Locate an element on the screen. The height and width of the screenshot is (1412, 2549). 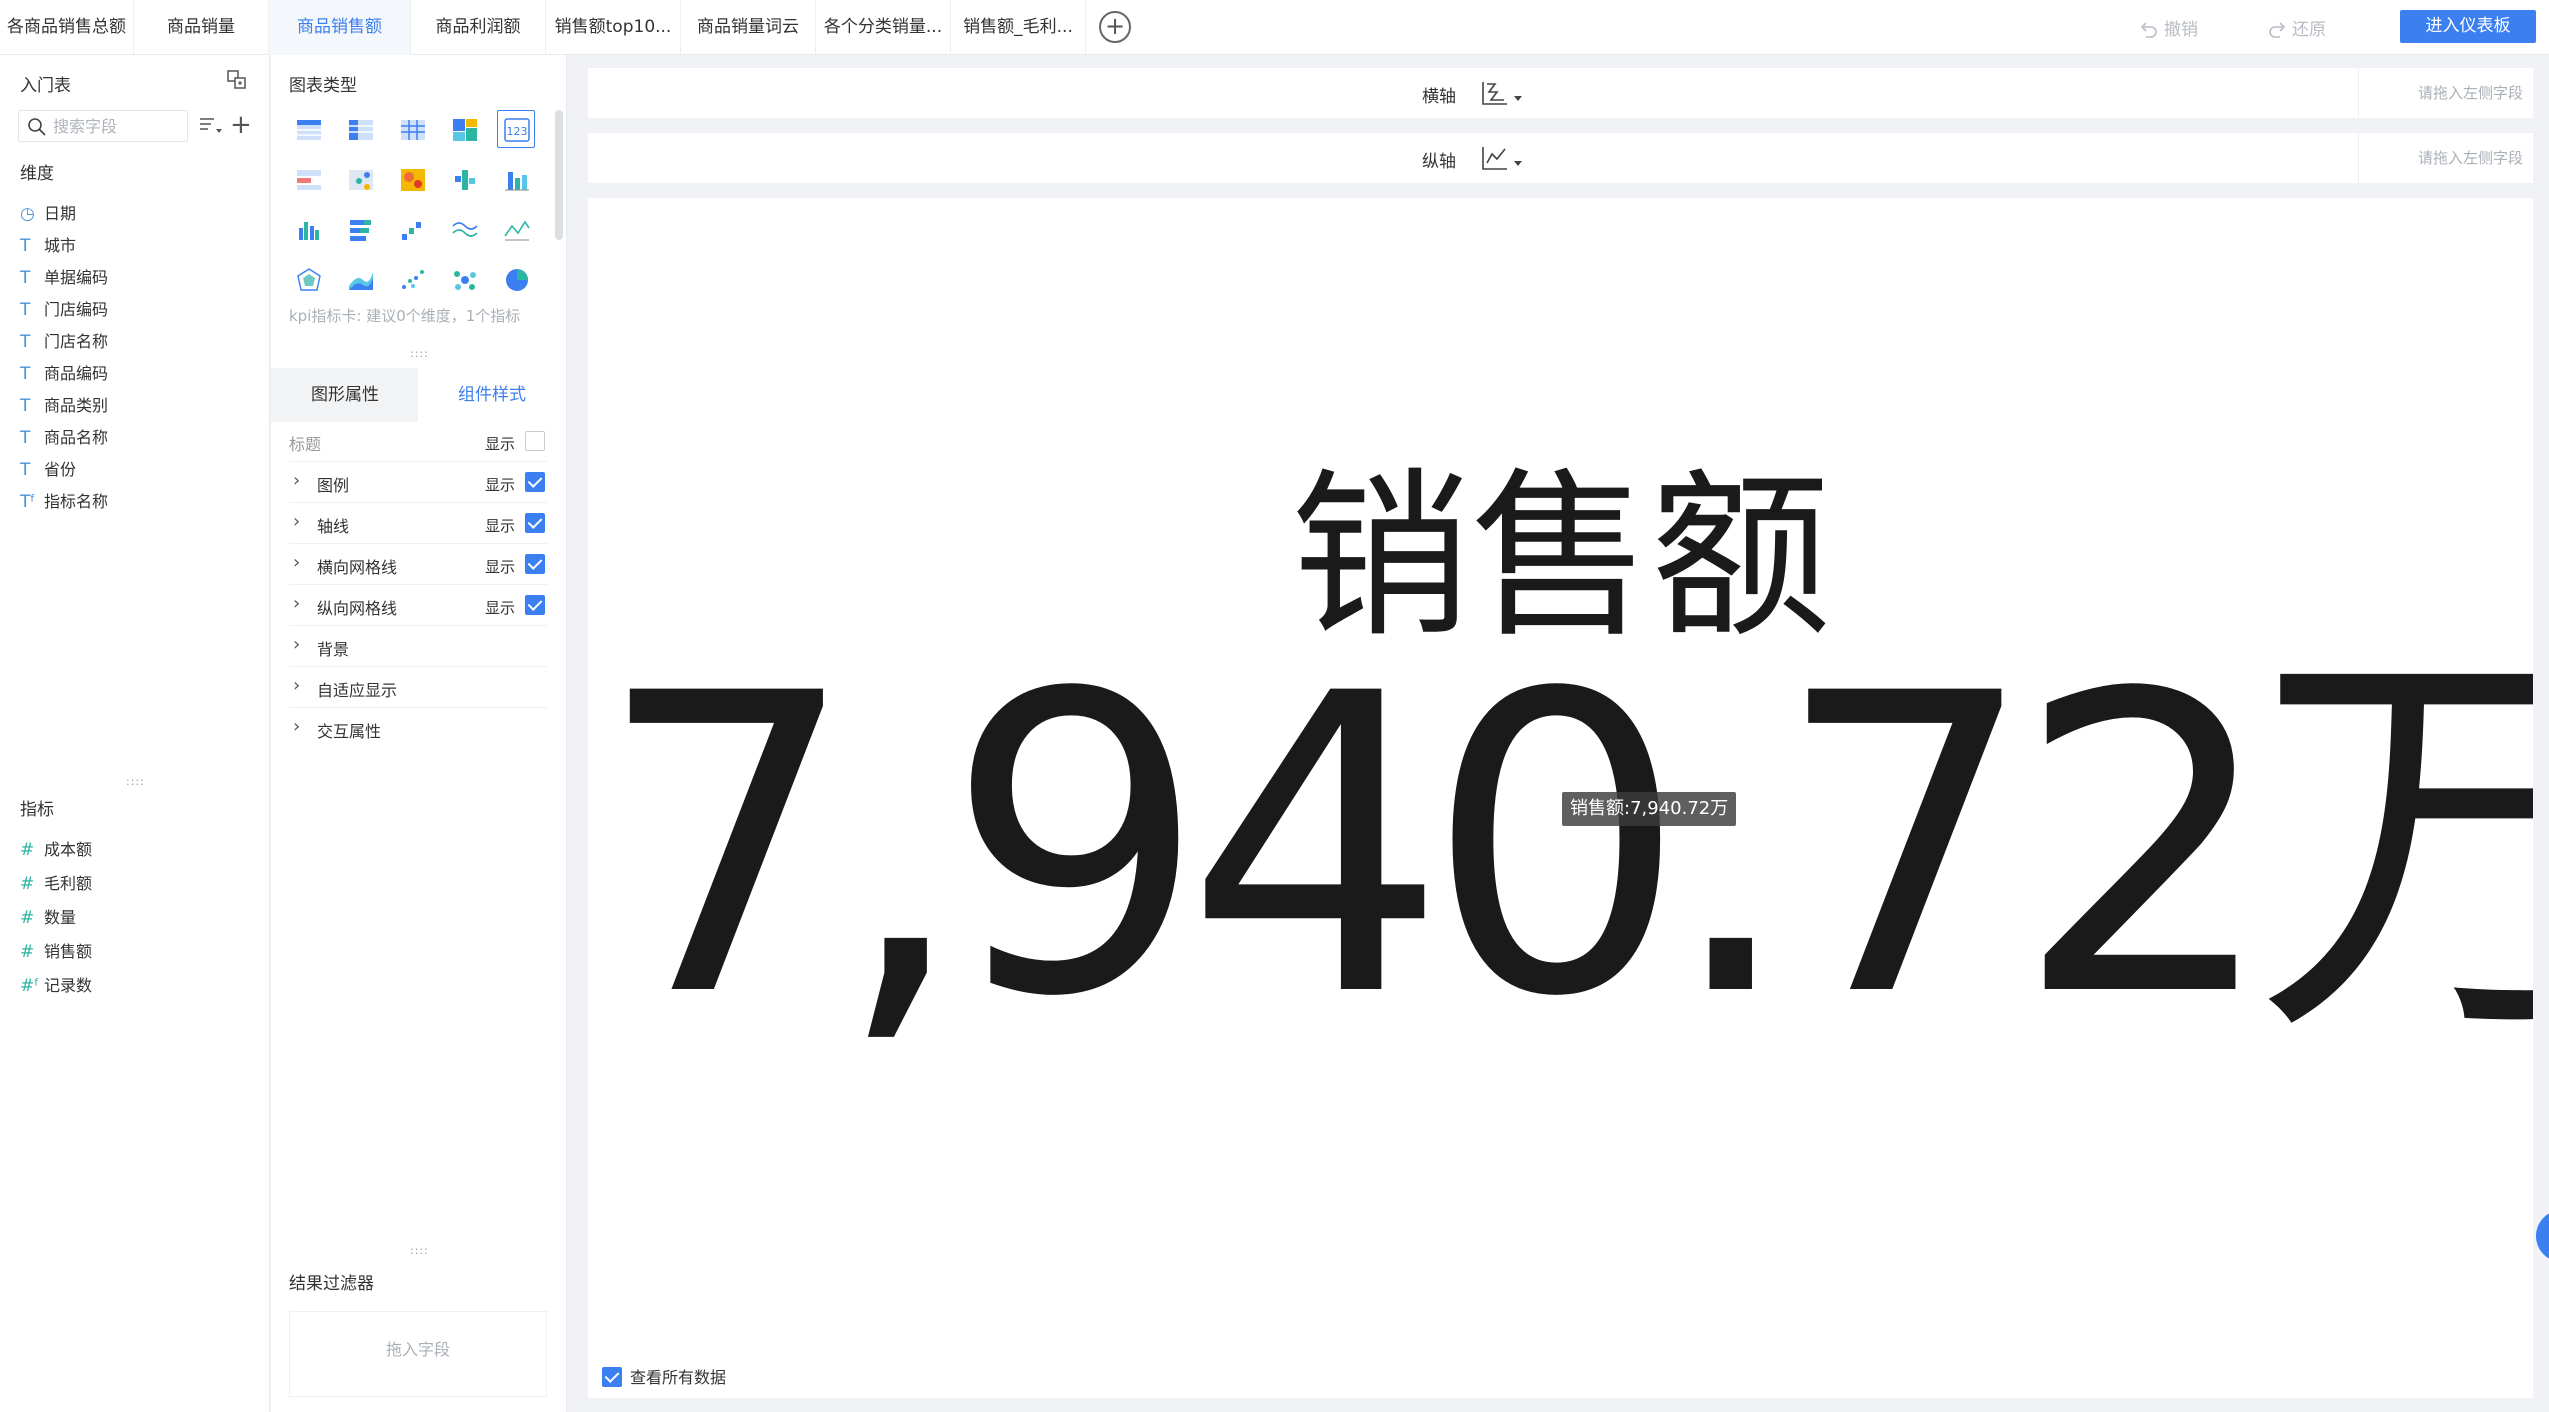
dimension-field: T 门店名称 is located at coordinates (64, 340).